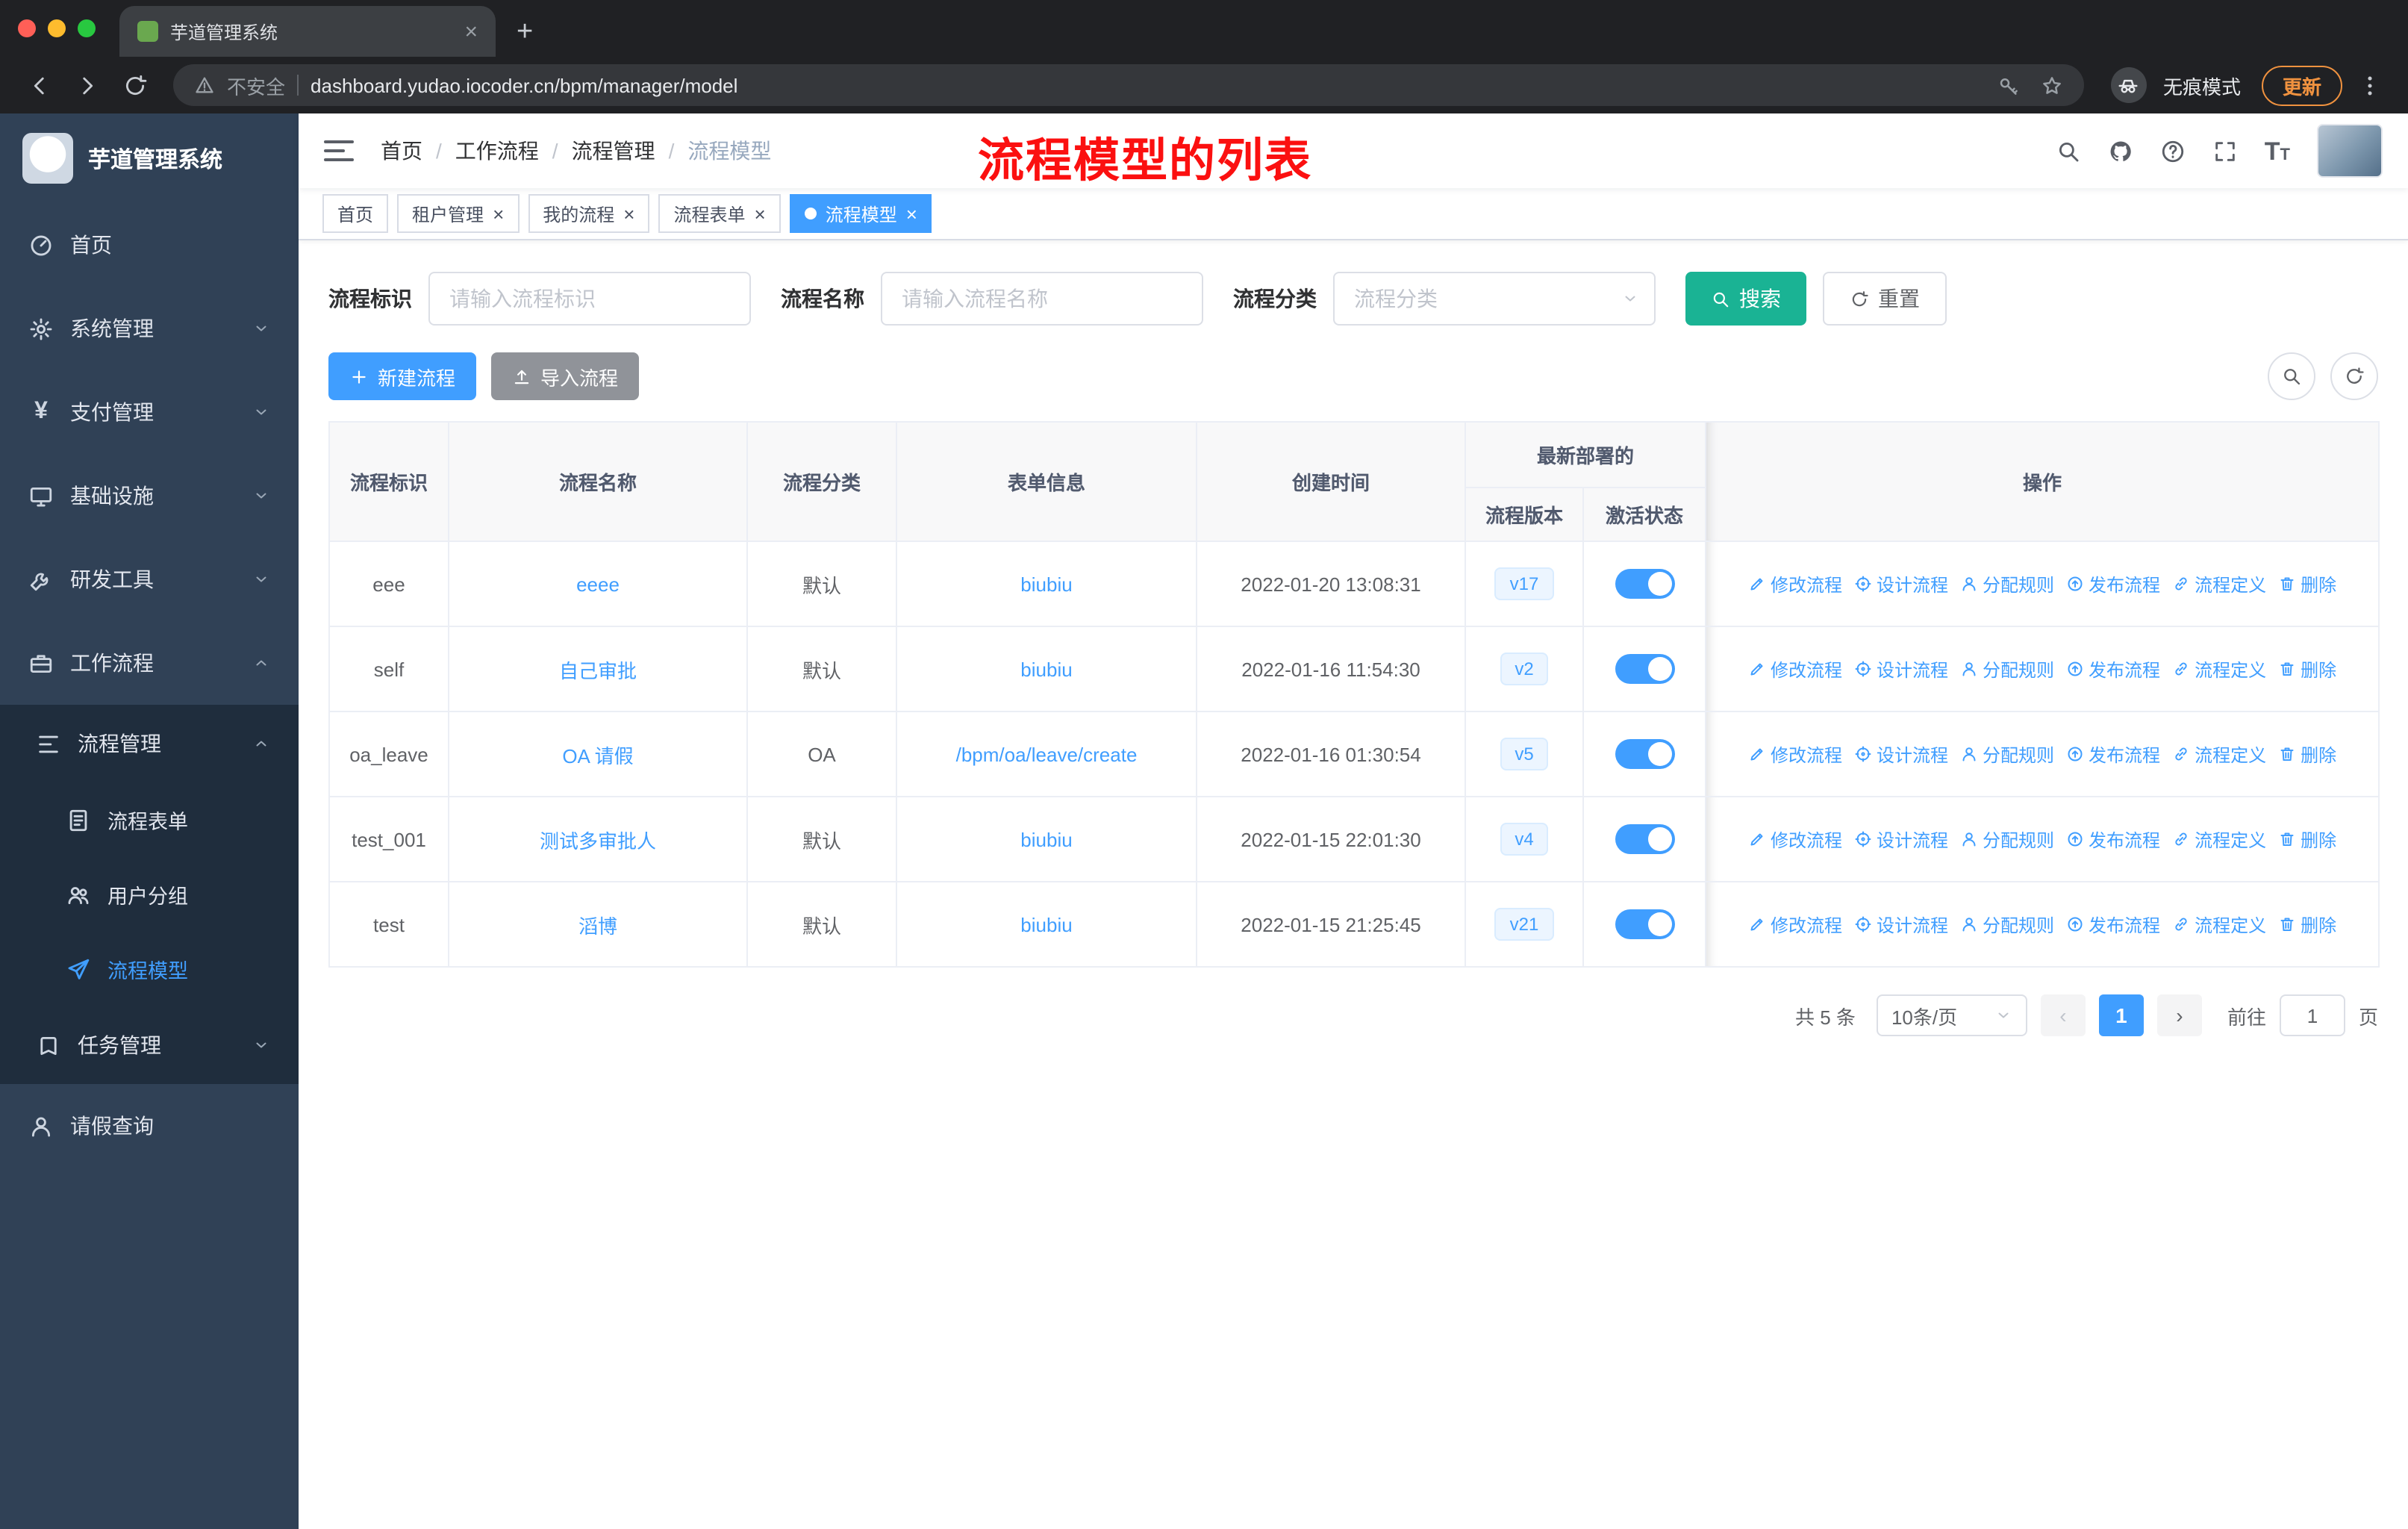 This screenshot has height=1529, width=2408. What do you see at coordinates (149, 1126) in the screenshot?
I see `sidebar-item-leave-query: 请假查询` at bounding box center [149, 1126].